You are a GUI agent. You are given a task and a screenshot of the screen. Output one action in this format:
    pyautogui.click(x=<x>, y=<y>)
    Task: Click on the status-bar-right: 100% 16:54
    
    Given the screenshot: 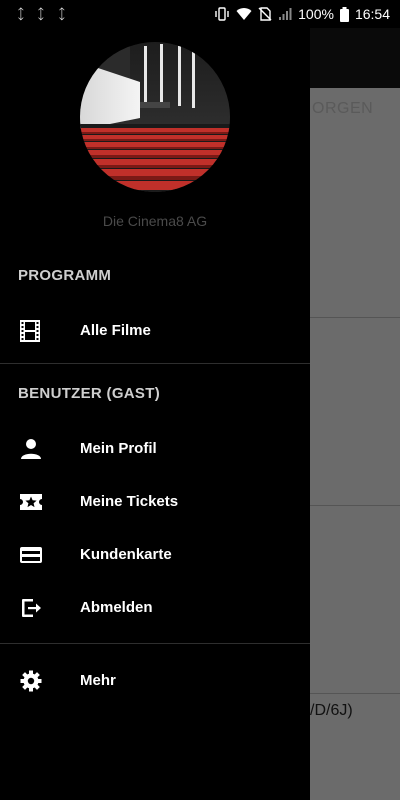 What is the action you would take?
    pyautogui.click(x=302, y=14)
    